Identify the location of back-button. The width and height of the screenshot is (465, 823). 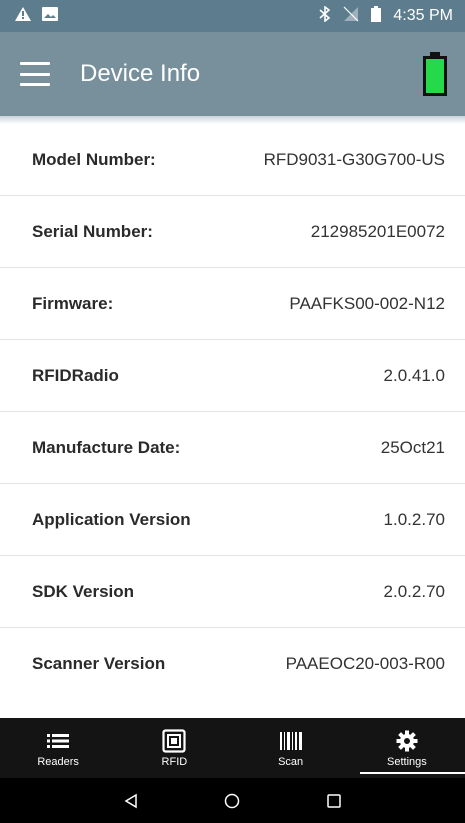
(131, 801).